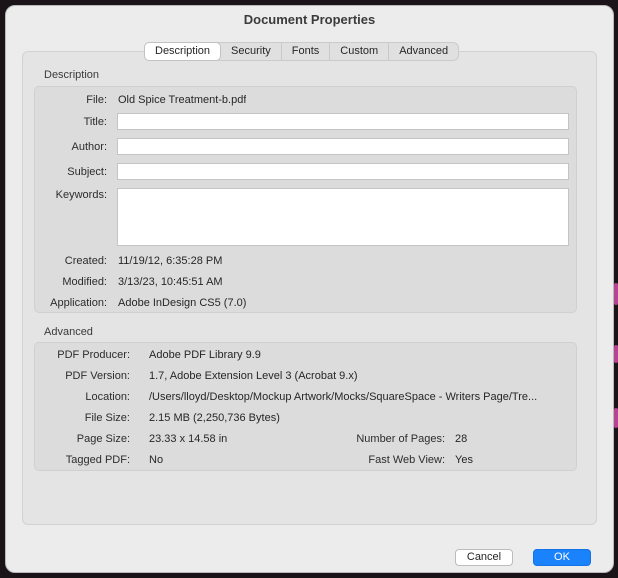  What do you see at coordinates (205, 355) in the screenshot?
I see `pdf-producer-value: Adobe PDF Library 9.9` at bounding box center [205, 355].